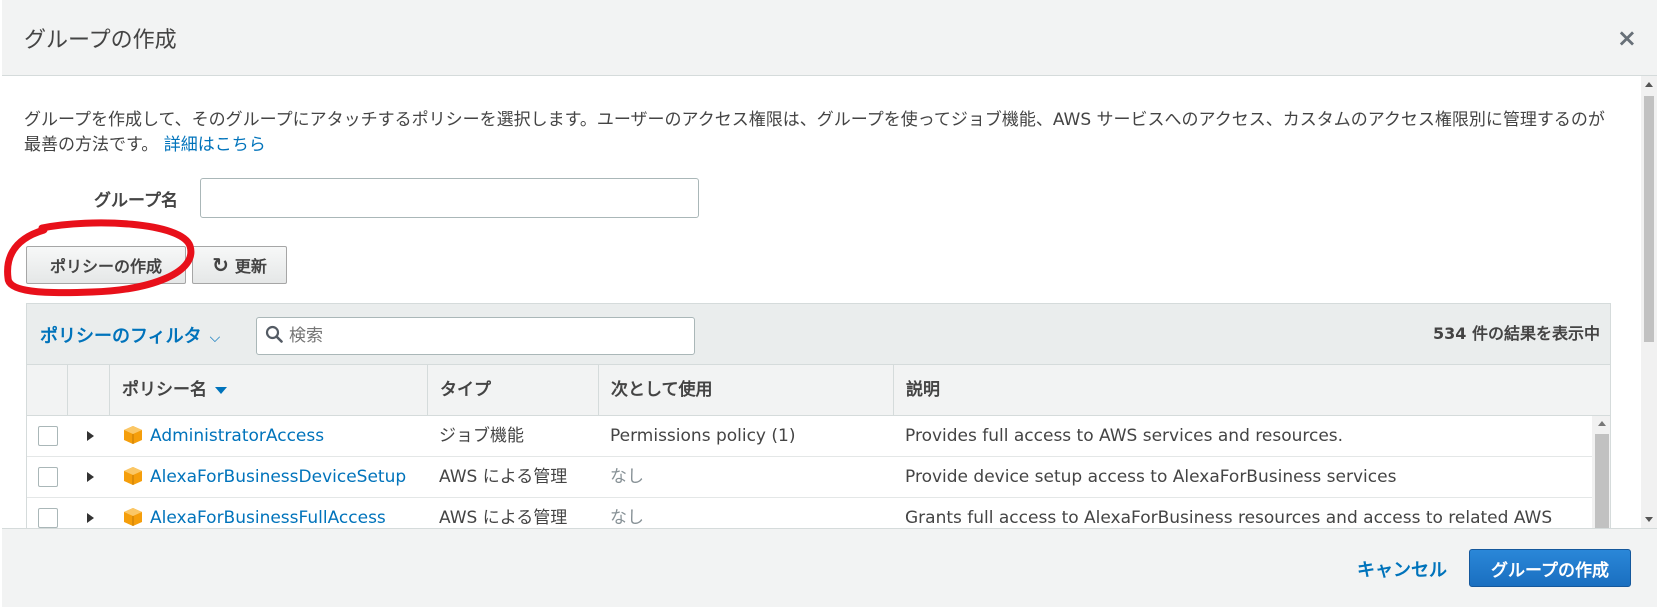 The width and height of the screenshot is (1657, 607). I want to click on refresh-label: 更新, so click(250, 266).